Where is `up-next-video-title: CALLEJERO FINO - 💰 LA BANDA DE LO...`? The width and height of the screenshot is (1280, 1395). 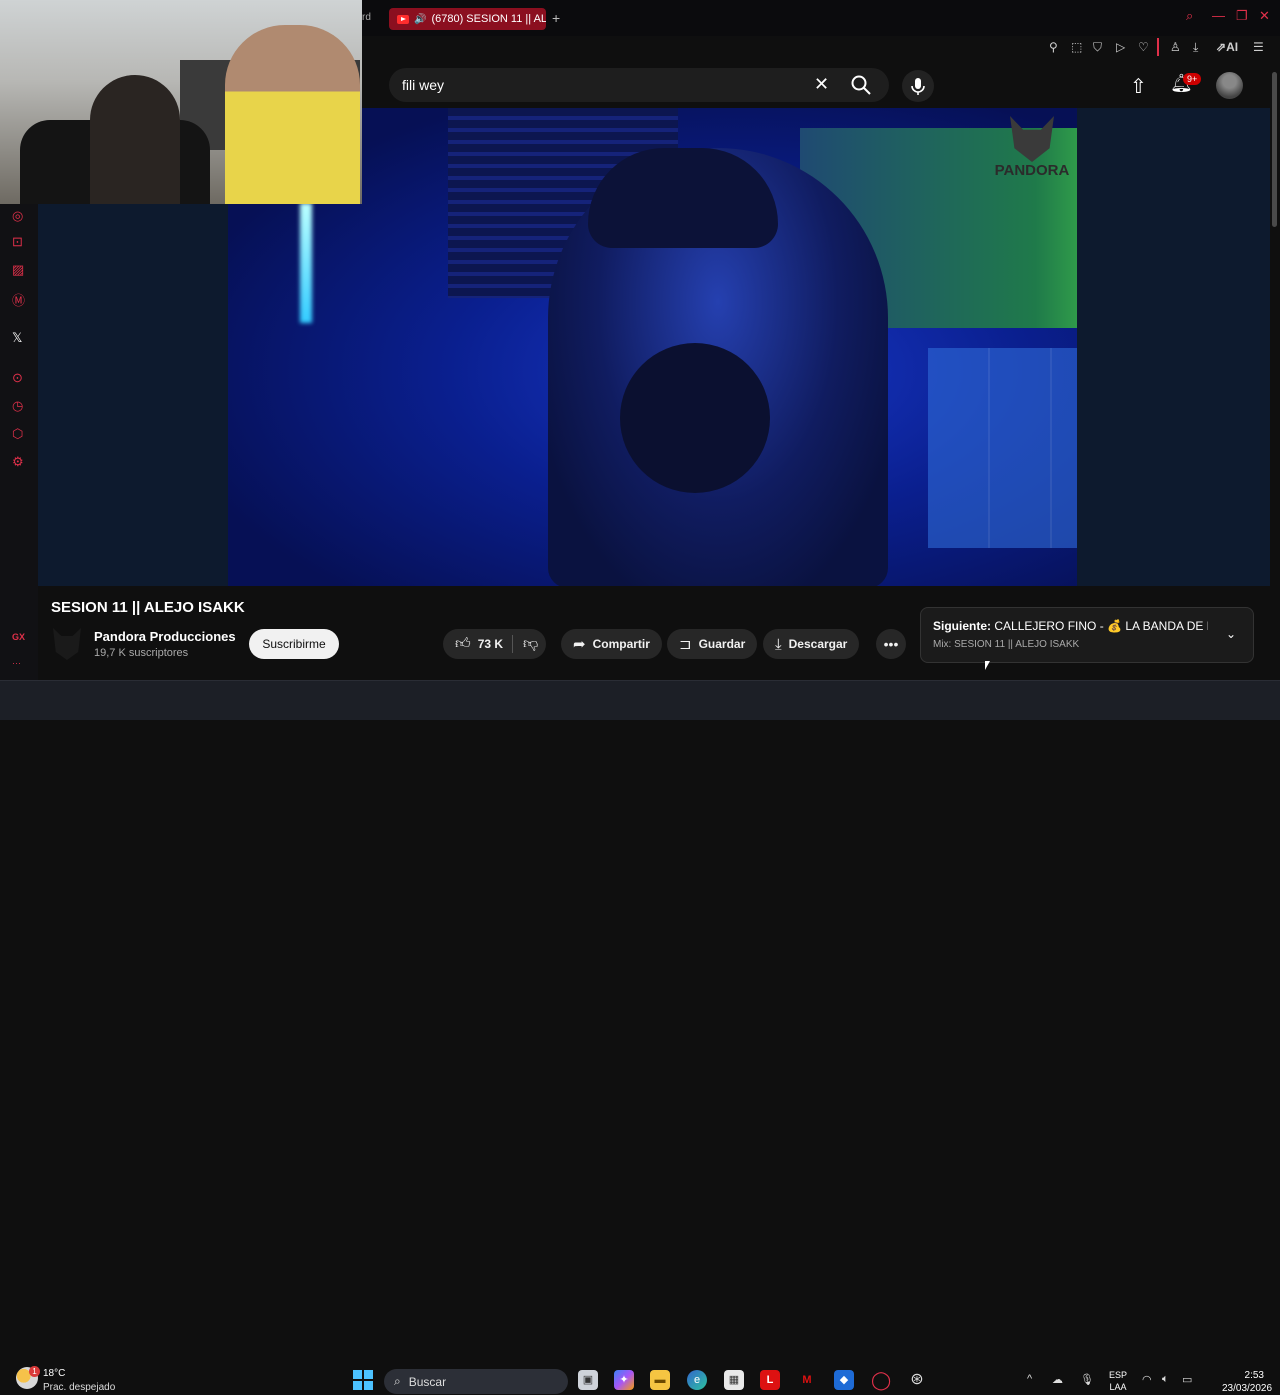
up-next-video-title: CALLEJERO FINO - 💰 LA BANDA DE LO... is located at coordinates (1101, 626).